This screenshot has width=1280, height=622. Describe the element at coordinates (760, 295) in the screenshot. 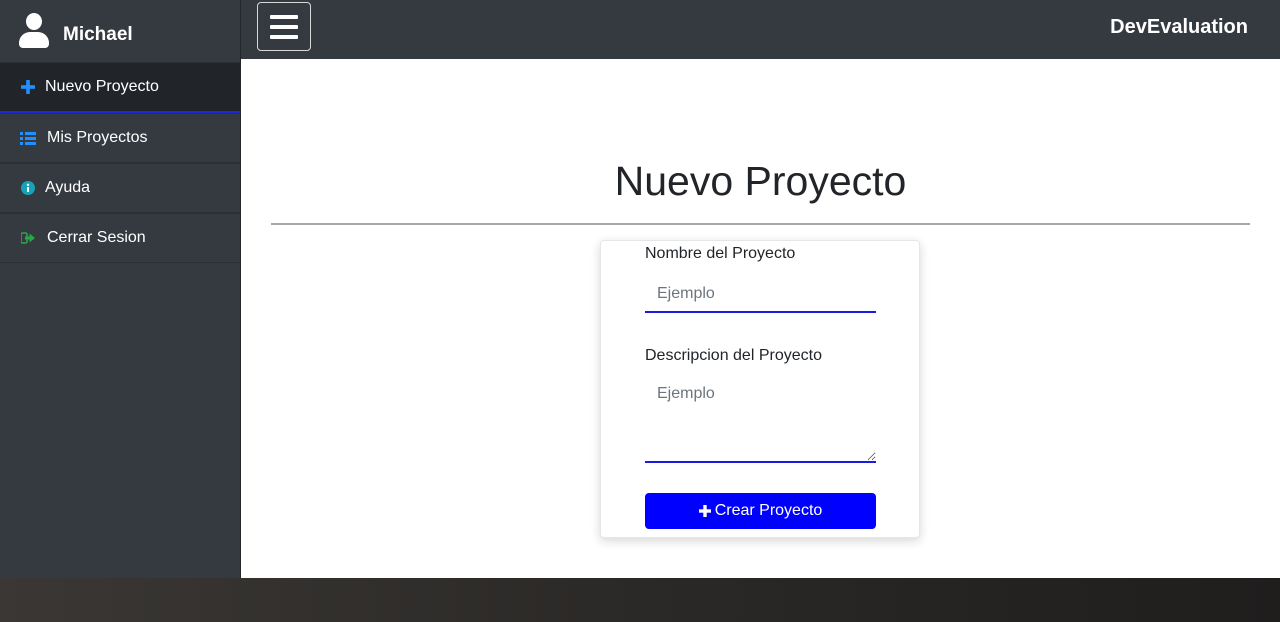

I see `project-name-input` at that location.